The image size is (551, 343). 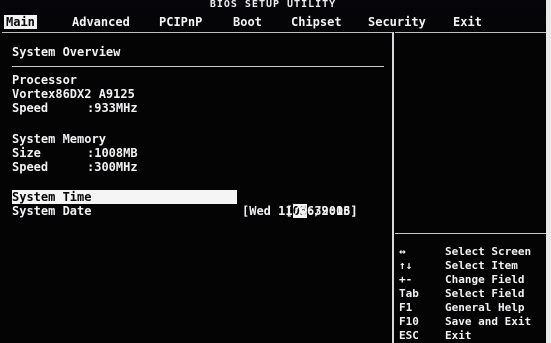 I want to click on memory-speed-value: :300MHz, so click(x=112, y=167).